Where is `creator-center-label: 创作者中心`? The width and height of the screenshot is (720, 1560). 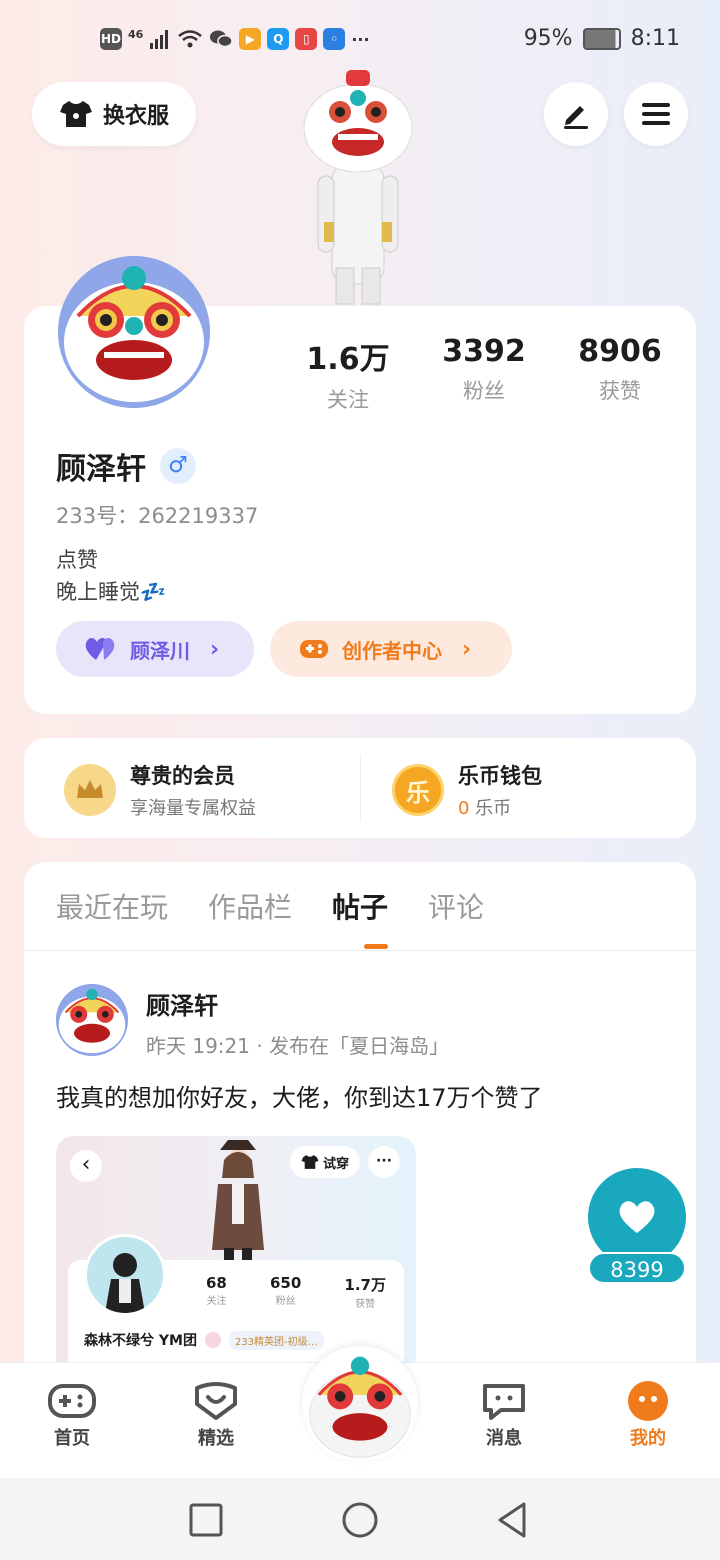
creator-center-label: 创作者中心 is located at coordinates (392, 650).